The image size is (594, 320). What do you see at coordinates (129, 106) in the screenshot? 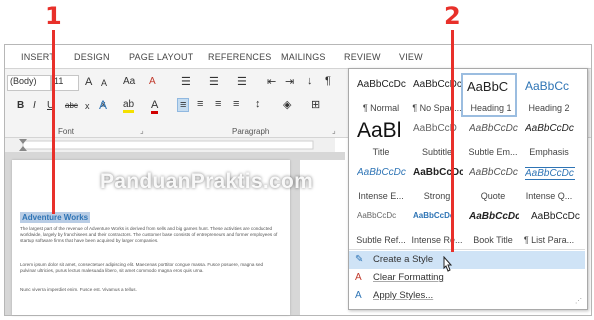
I see `highlight-icon: ab` at bounding box center [129, 106].